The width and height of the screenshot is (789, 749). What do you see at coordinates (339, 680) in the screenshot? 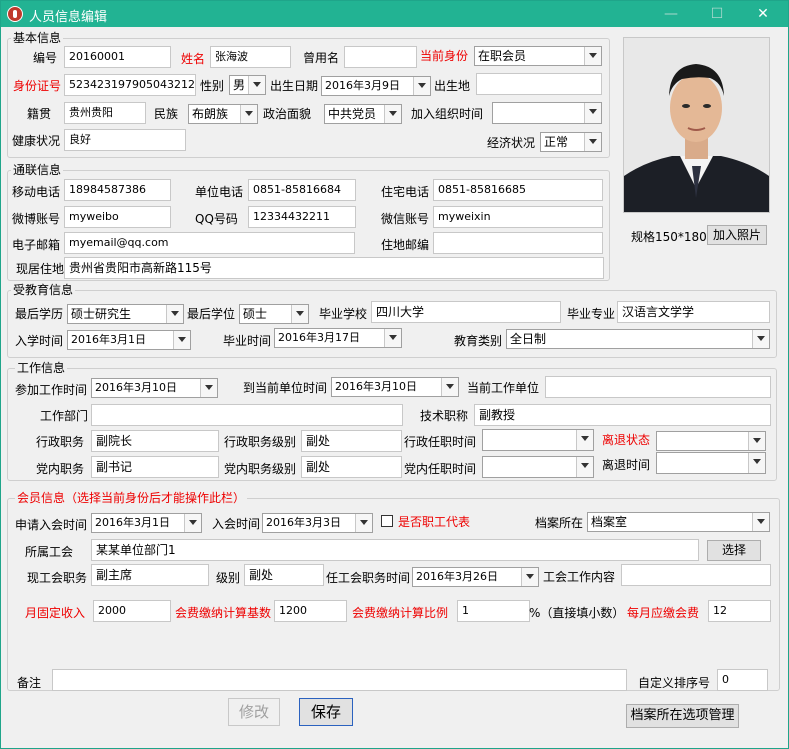
I see `note-input` at bounding box center [339, 680].